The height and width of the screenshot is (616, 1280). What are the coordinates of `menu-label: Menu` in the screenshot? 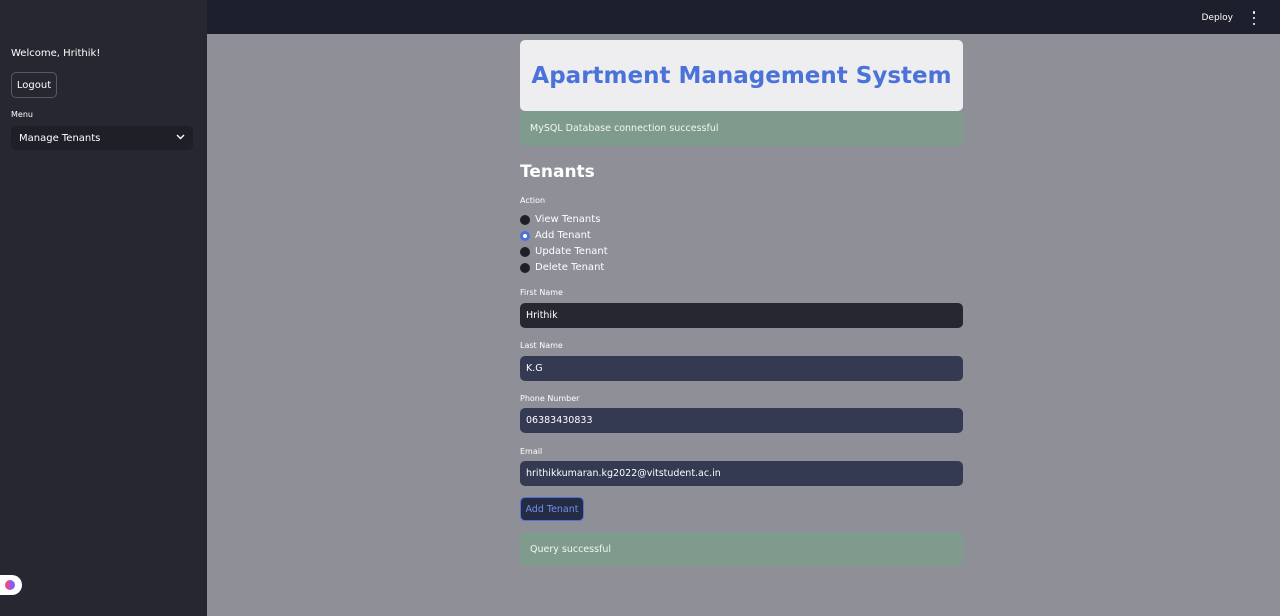 It's located at (22, 114).